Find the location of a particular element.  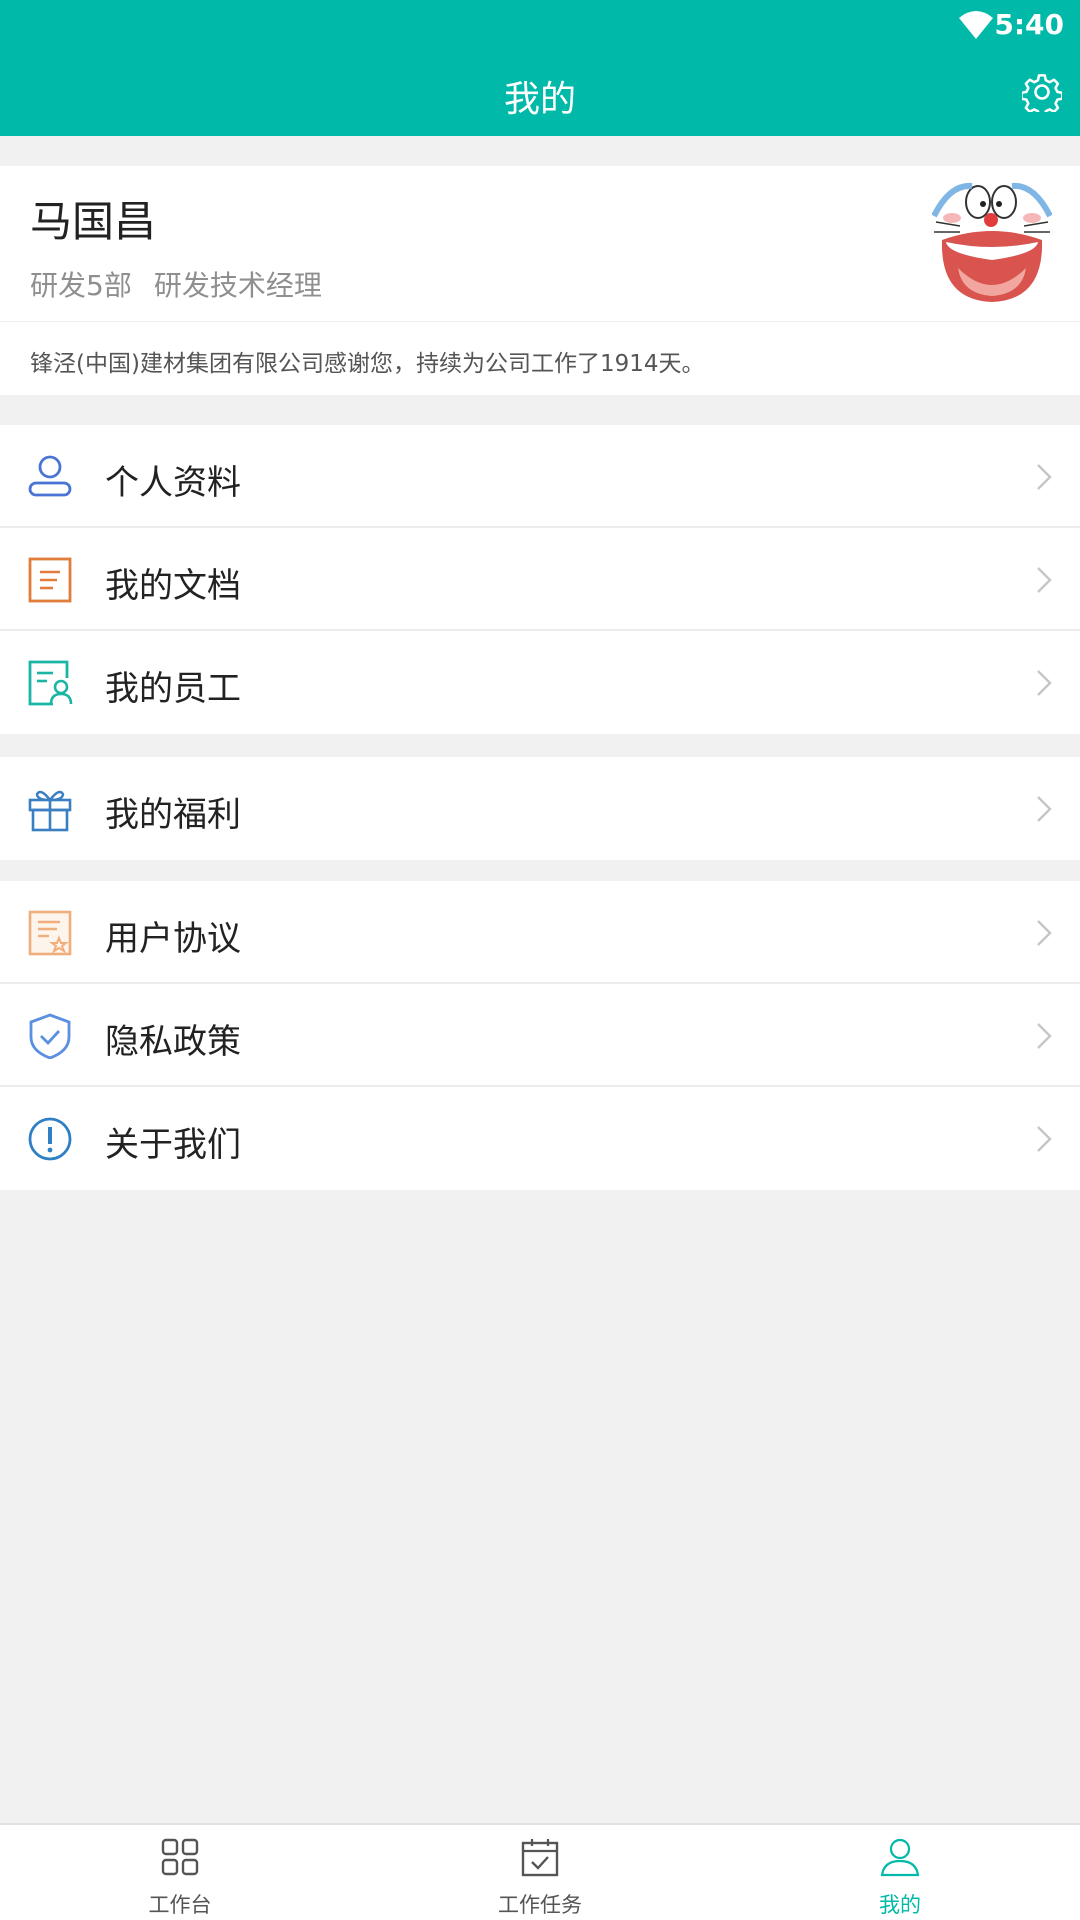

user-department-line: 研发5部 研发技术经理 is located at coordinates (187, 284).